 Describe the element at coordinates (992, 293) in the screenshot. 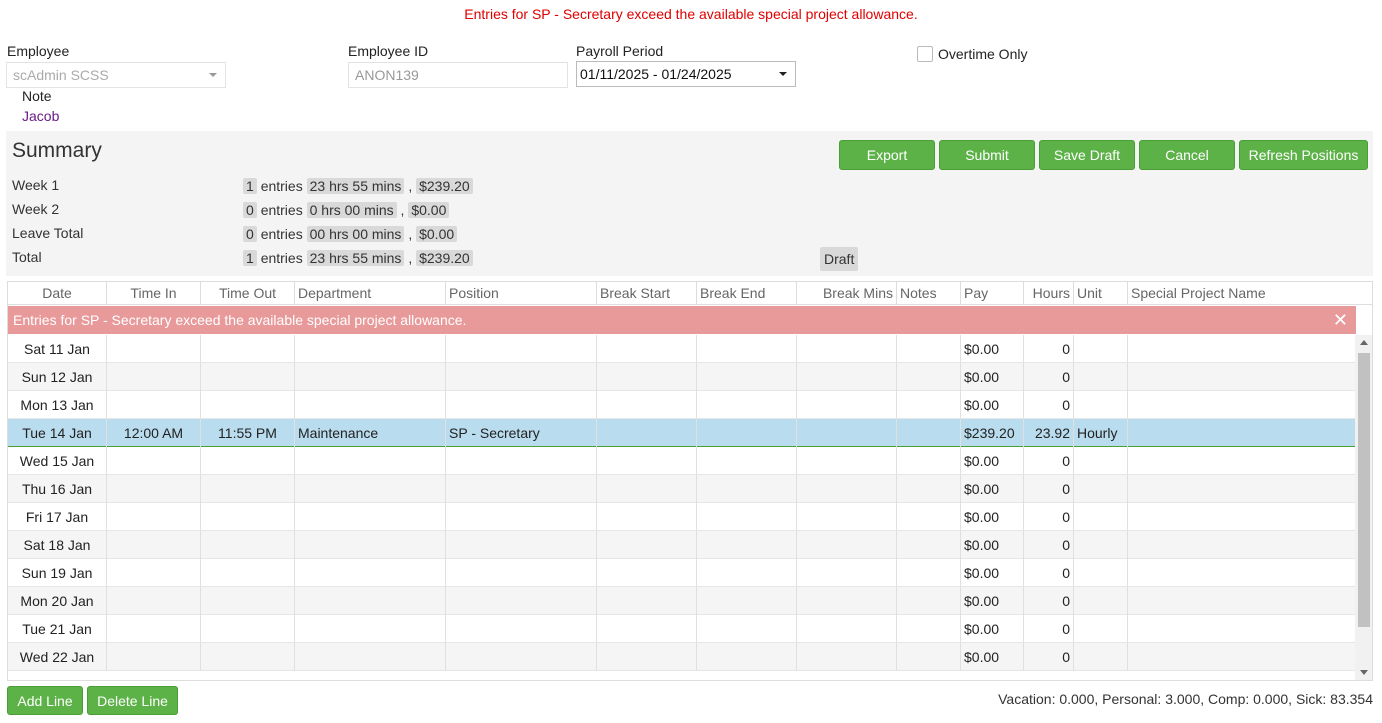

I see `col-header-pay: Pay` at that location.